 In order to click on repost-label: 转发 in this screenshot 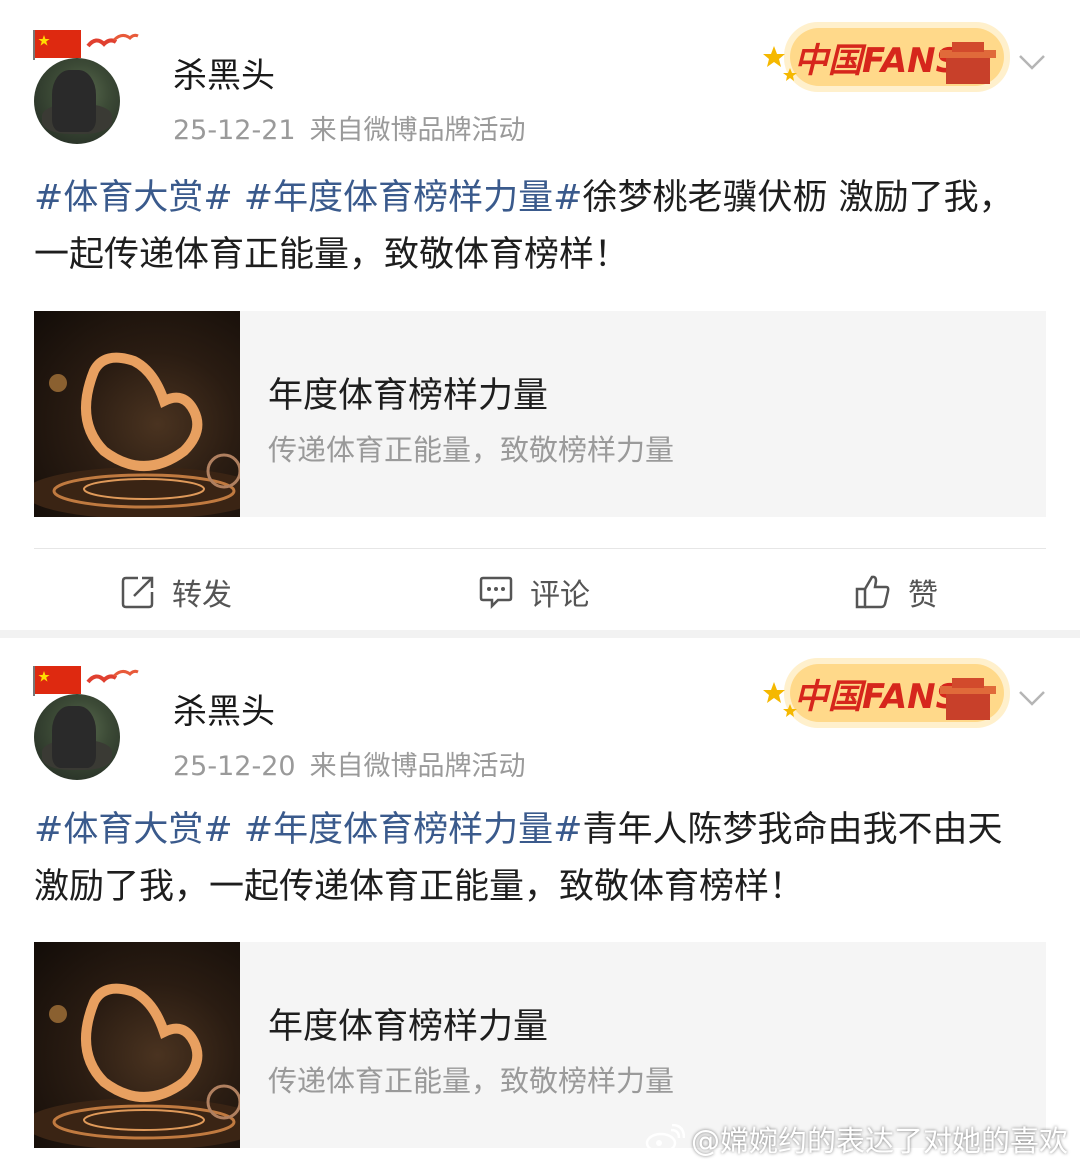, I will do `click(202, 595)`.